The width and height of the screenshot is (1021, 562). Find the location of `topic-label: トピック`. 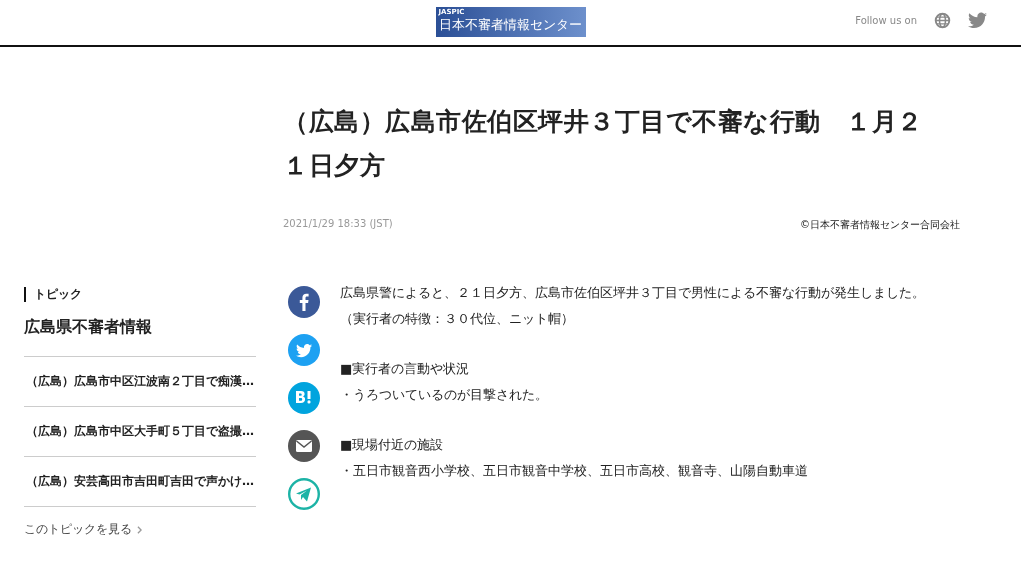

topic-label: トピック is located at coordinates (140, 294).